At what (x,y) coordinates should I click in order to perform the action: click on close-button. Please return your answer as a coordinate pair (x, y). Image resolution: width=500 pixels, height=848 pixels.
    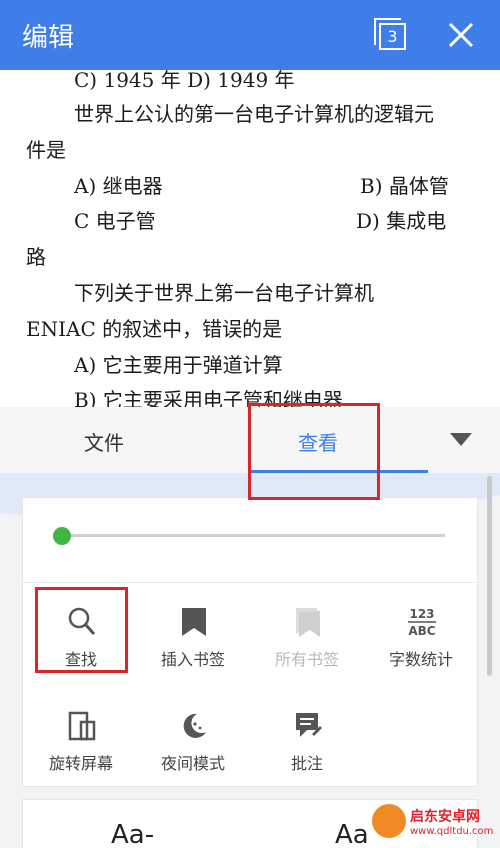
    Looking at the image, I should click on (461, 35).